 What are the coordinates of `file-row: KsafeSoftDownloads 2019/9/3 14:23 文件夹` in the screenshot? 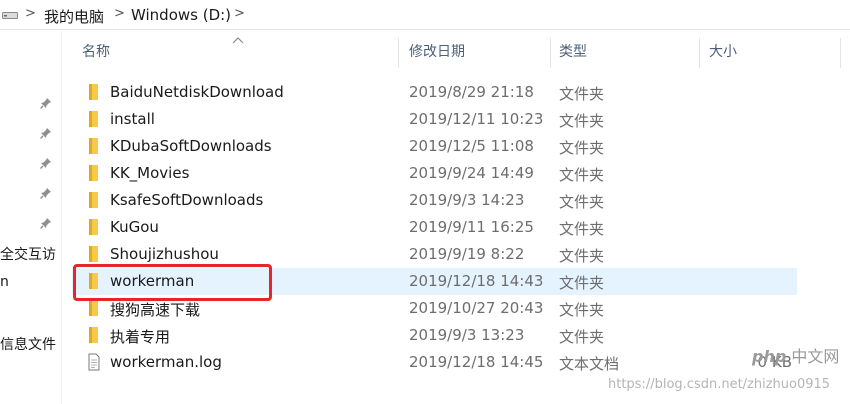 It's located at (434, 200).